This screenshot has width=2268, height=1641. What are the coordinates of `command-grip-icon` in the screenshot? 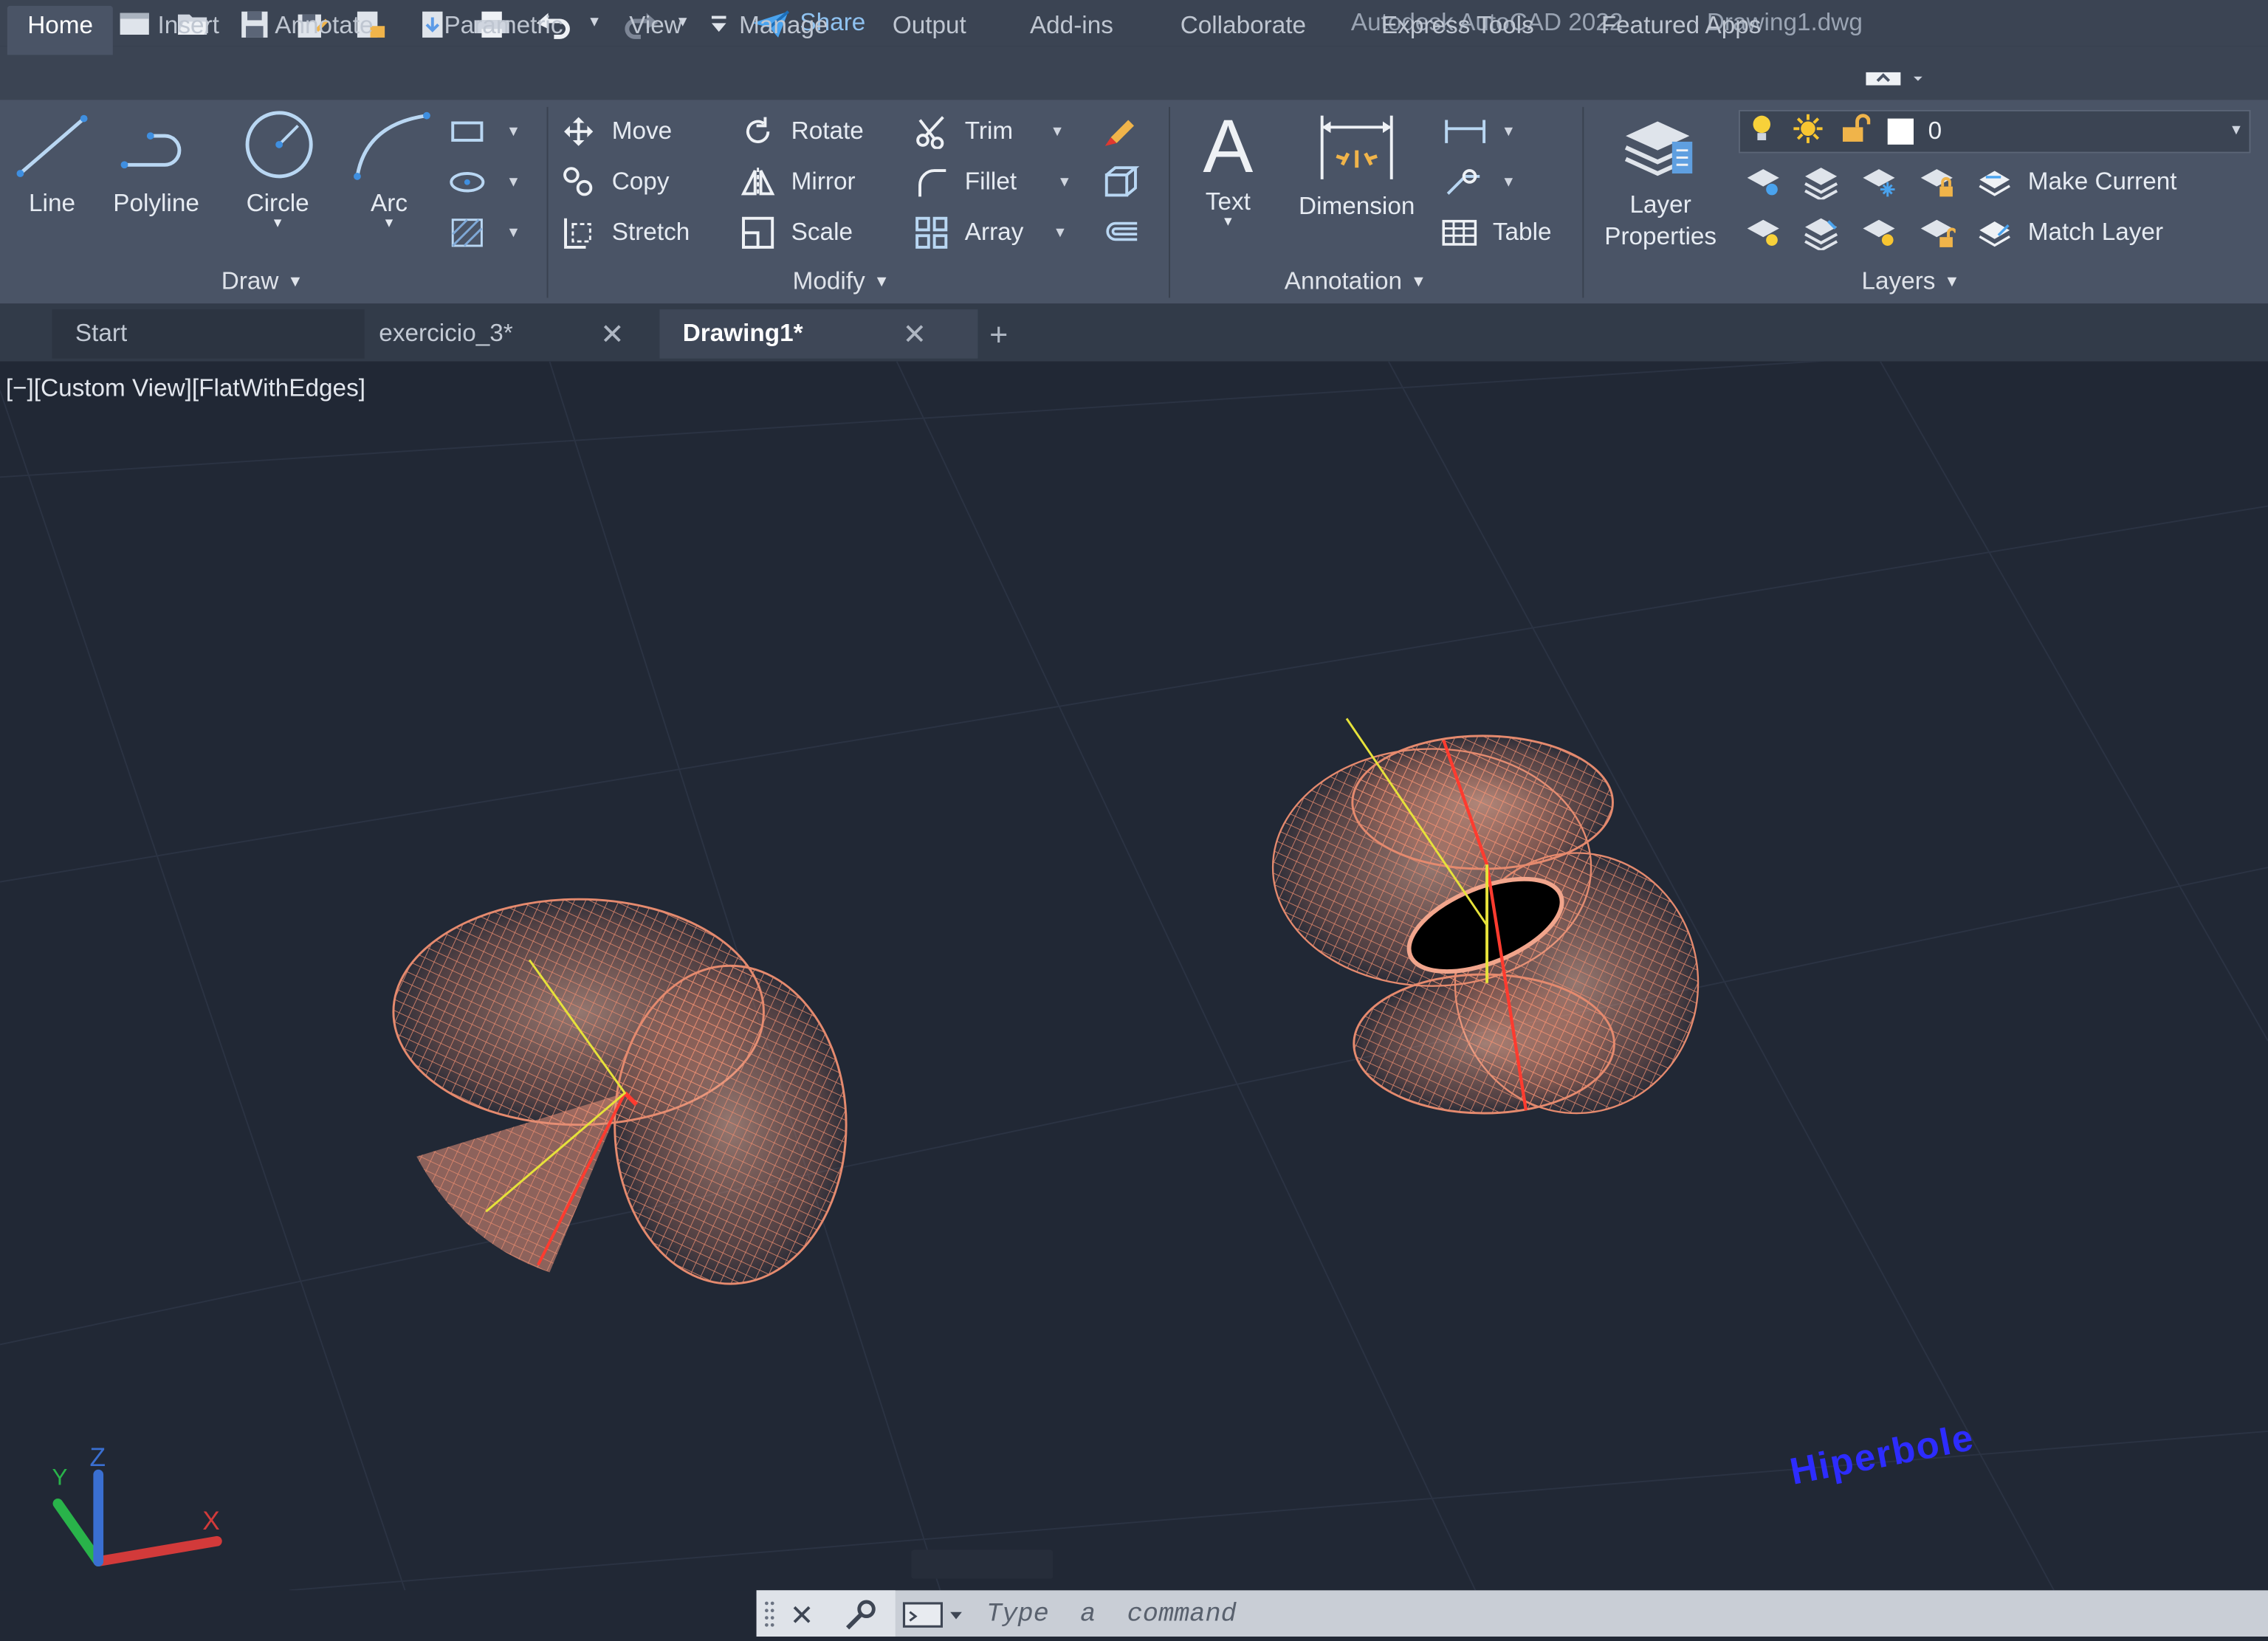 It's located at (769, 1613).